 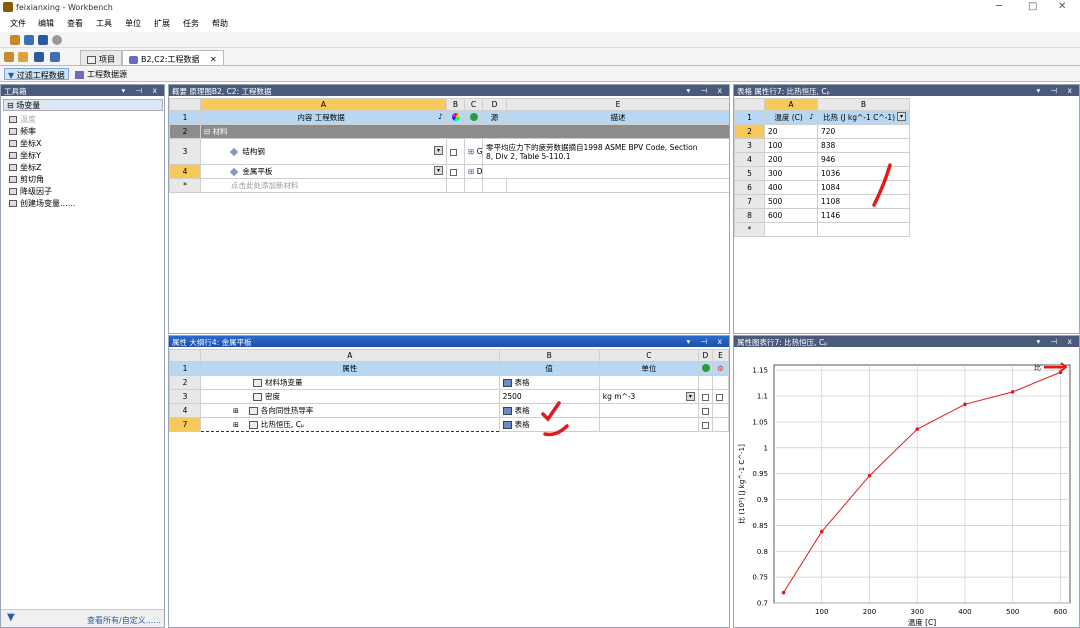 What do you see at coordinates (350, 382) in the screenshot?
I see `property-row: 材料场变量` at bounding box center [350, 382].